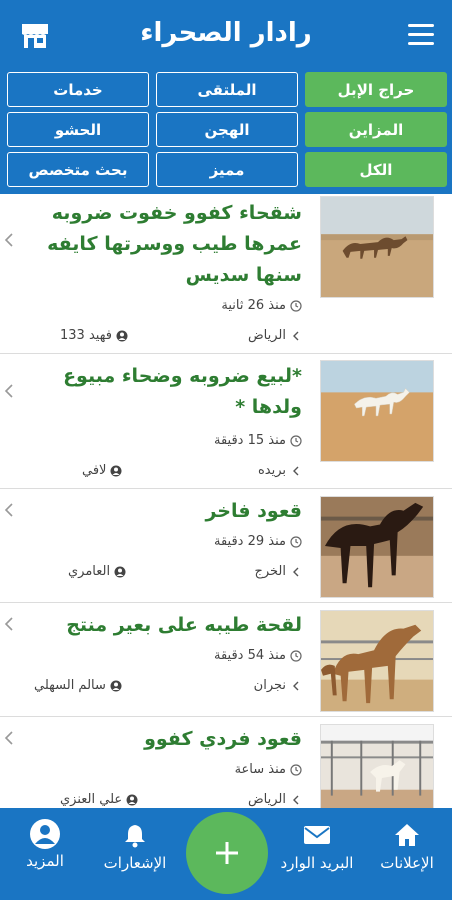  I want to click on listing-title: قعود فردي كفوو, so click(223, 739).